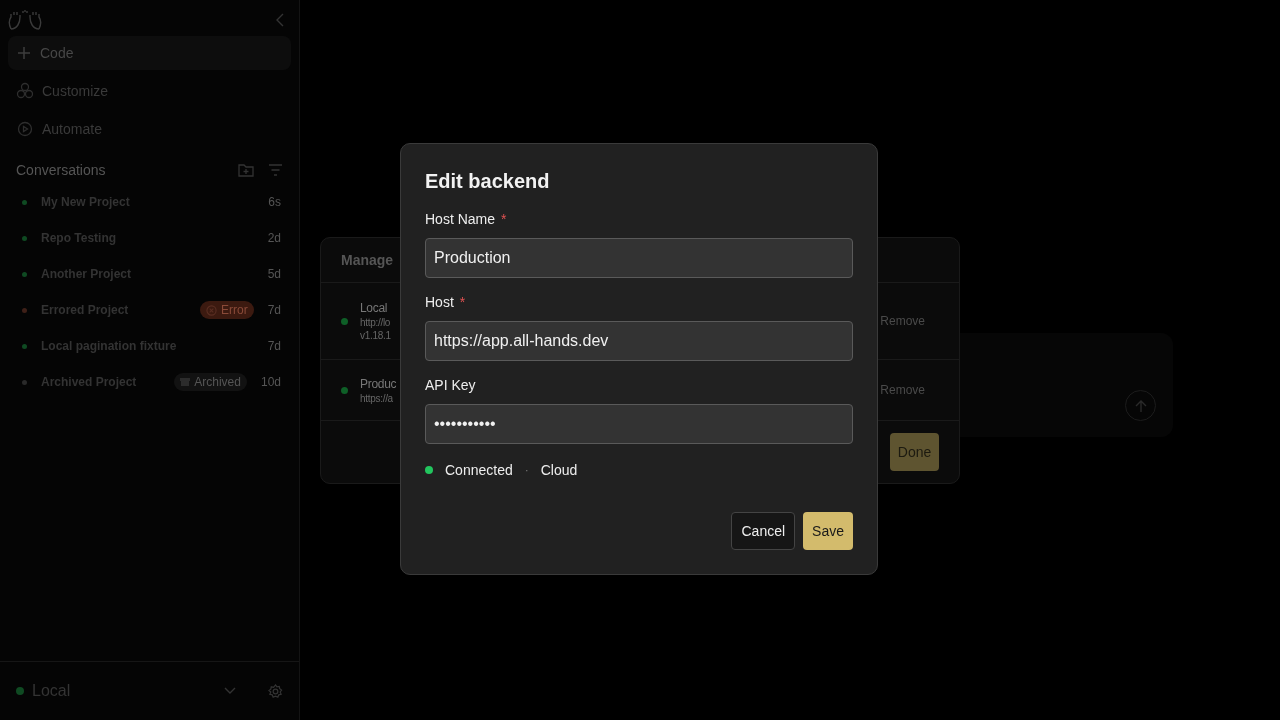 This screenshot has width=1280, height=720. What do you see at coordinates (211, 310) in the screenshot?
I see `cross-circle-icon` at bounding box center [211, 310].